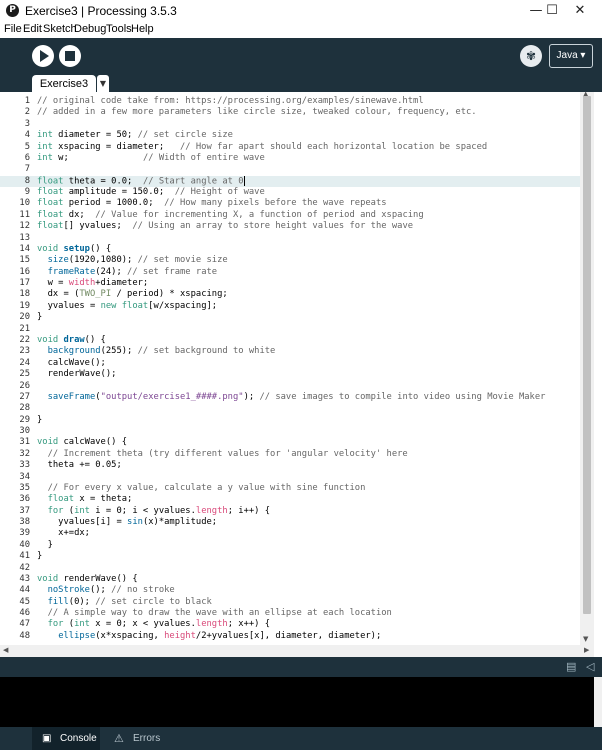  Describe the element at coordinates (32, 29) in the screenshot. I see `menu-edit: Edit` at that location.